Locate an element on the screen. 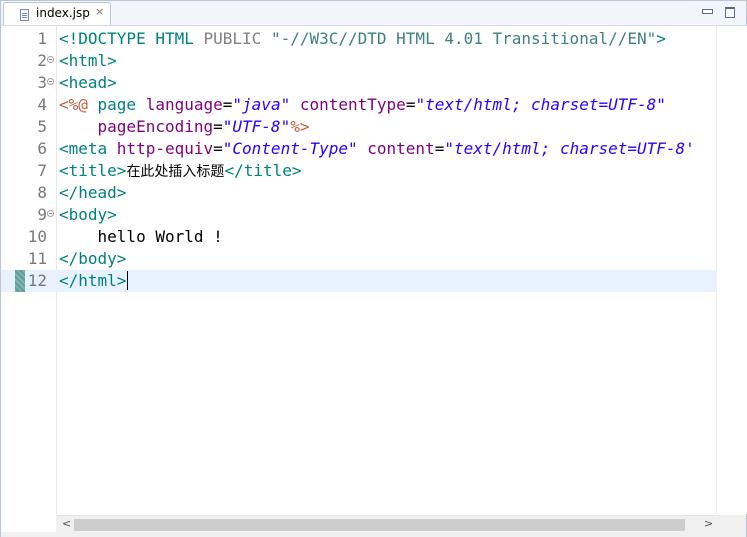 The height and width of the screenshot is (537, 747). code-token: <meta is located at coordinates (88, 148).